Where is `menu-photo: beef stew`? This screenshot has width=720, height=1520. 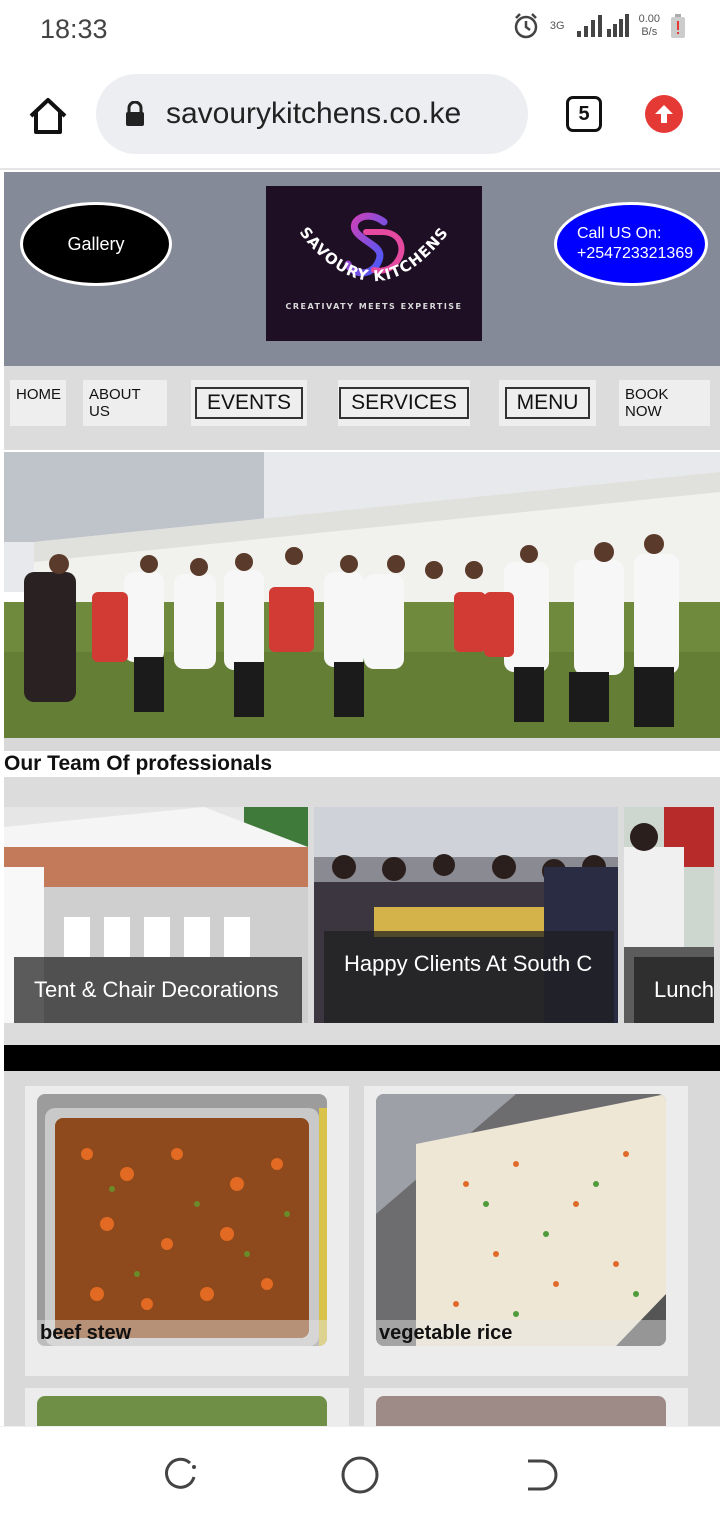 menu-photo: beef stew is located at coordinates (182, 1220).